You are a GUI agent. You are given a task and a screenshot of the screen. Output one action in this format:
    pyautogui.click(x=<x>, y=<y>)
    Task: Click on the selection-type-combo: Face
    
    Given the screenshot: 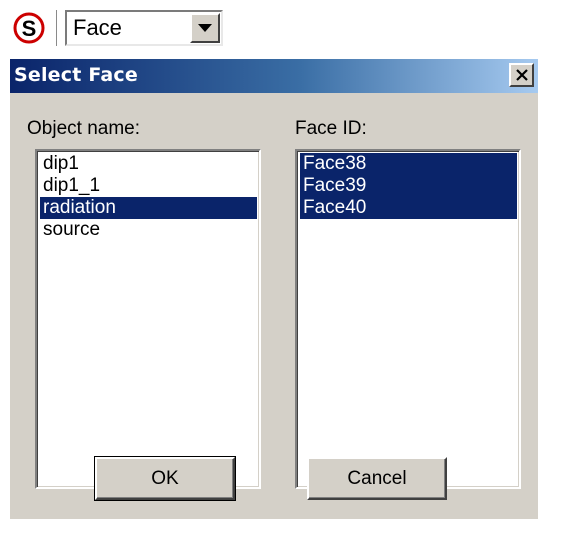 What is the action you would take?
    pyautogui.click(x=144, y=28)
    